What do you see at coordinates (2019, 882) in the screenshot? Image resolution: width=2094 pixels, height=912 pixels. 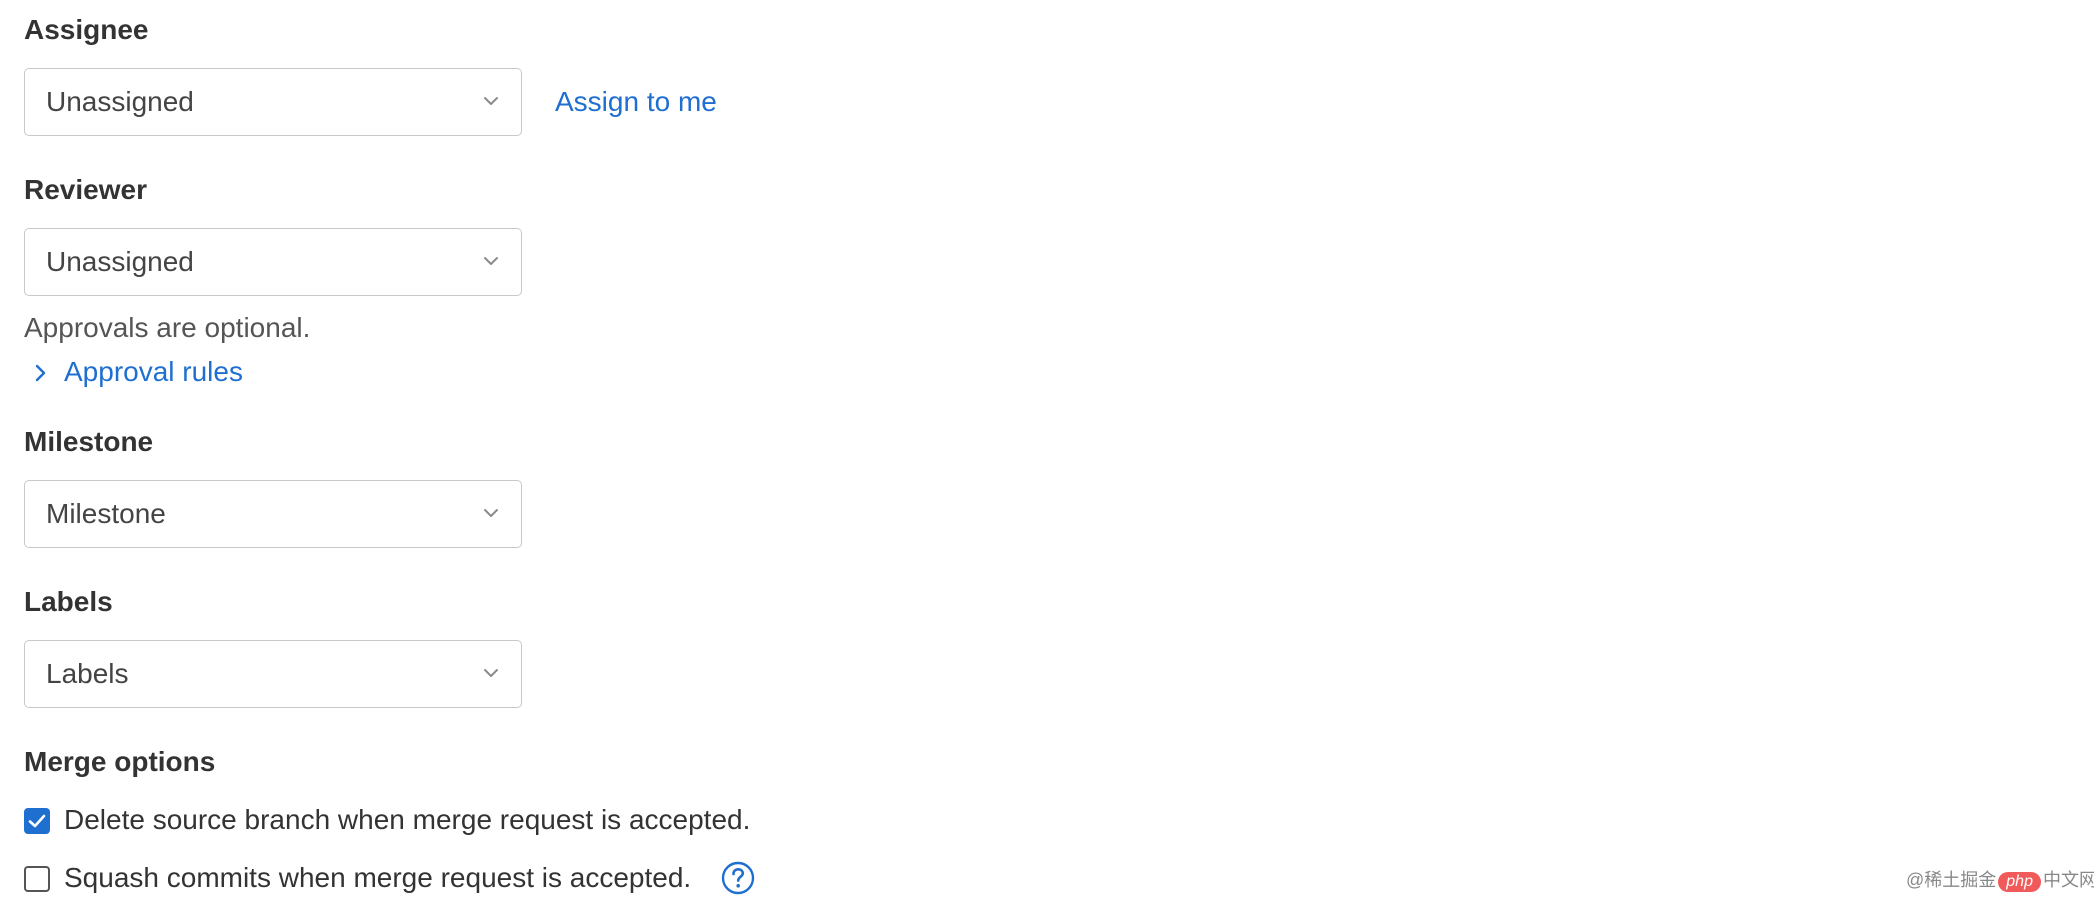 I see `watermark-badge: php` at bounding box center [2019, 882].